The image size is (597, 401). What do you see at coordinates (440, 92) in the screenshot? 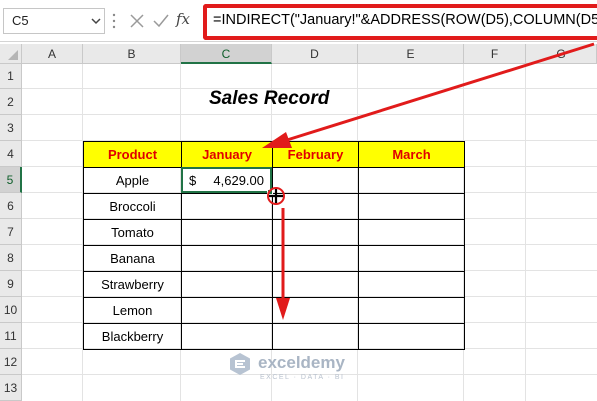
I see `formula-arrow-line` at bounding box center [440, 92].